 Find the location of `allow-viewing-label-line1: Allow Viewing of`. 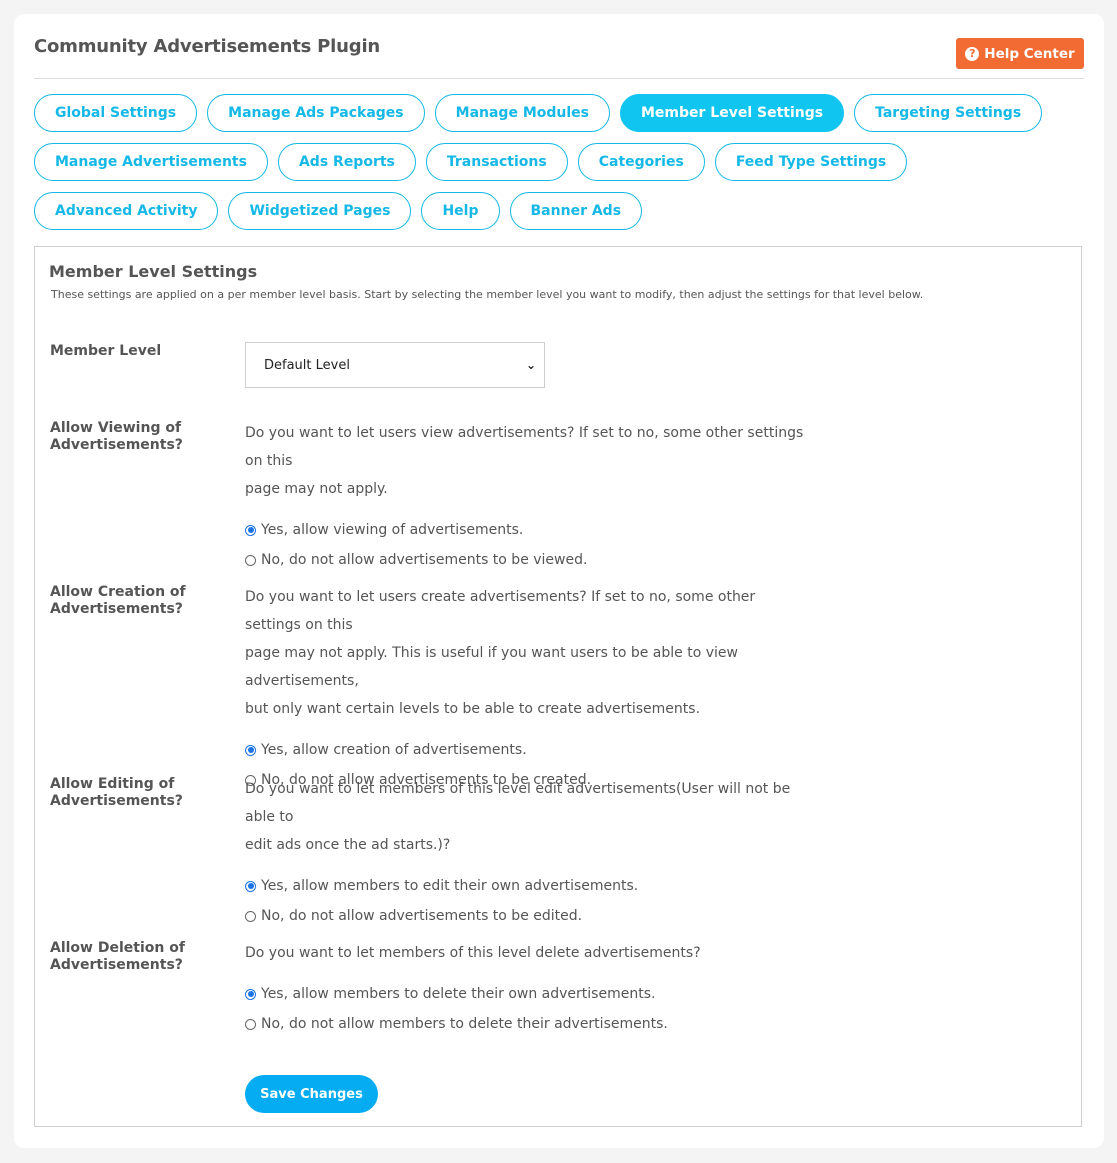

allow-viewing-label-line1: Allow Viewing of is located at coordinates (116, 428).